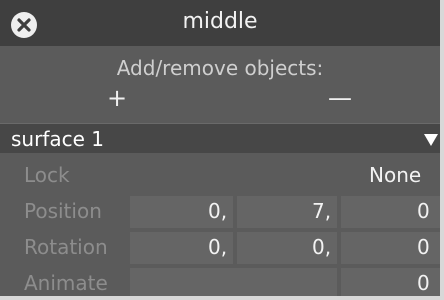 Image resolution: width=444 pixels, height=300 pixels. What do you see at coordinates (218, 211) in the screenshot?
I see `position-x-value: 0,` at bounding box center [218, 211].